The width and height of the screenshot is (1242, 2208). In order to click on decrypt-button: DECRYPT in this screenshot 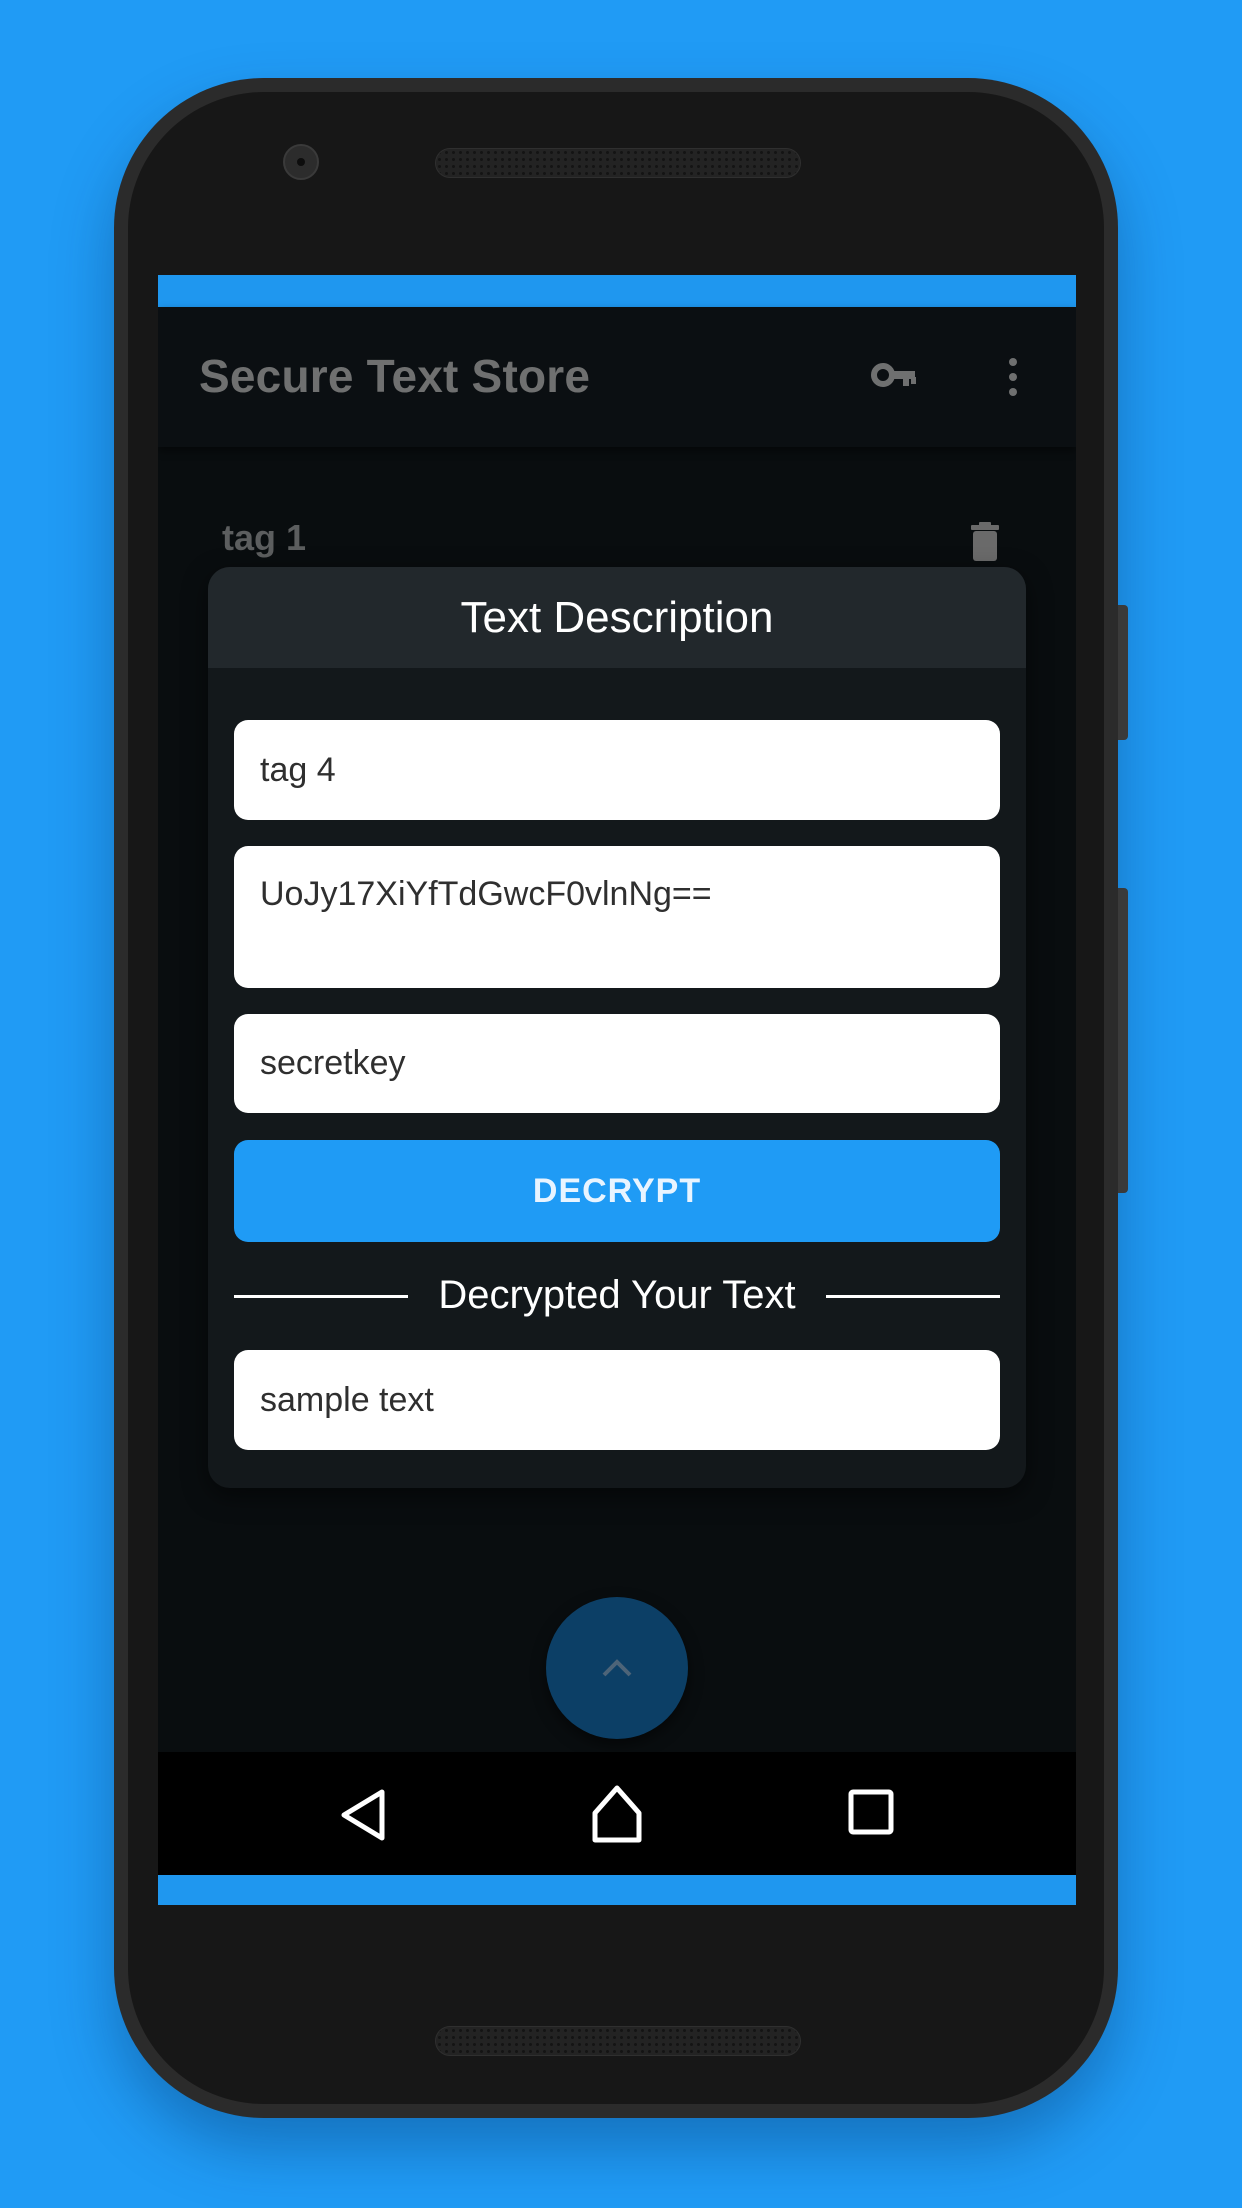, I will do `click(617, 1191)`.